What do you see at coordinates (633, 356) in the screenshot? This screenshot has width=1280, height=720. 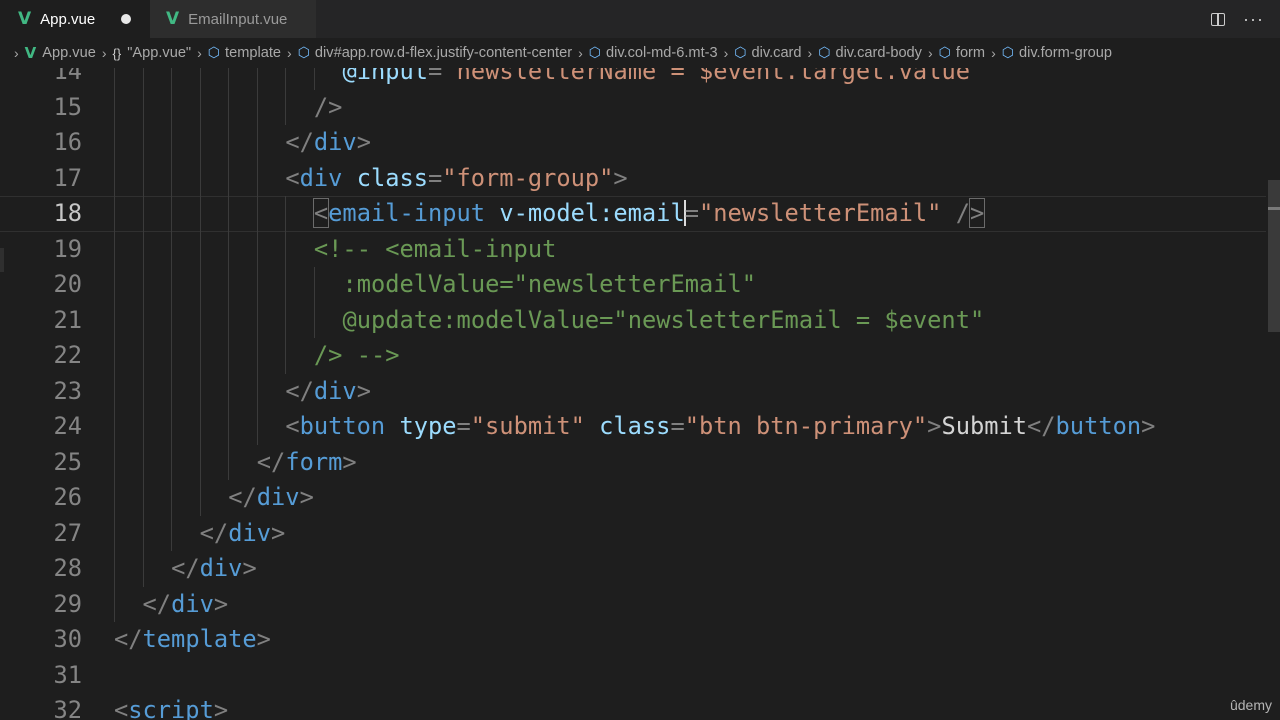 I see `code-line: 22 /> -->` at bounding box center [633, 356].